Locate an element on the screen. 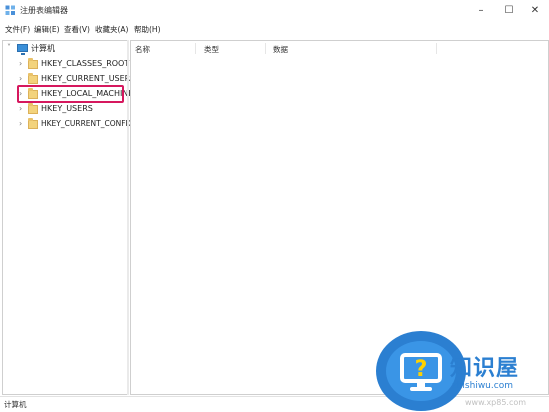 Image resolution: width=549 pixels, height=412 pixels. menu-help: 帮助(H) is located at coordinates (147, 29).